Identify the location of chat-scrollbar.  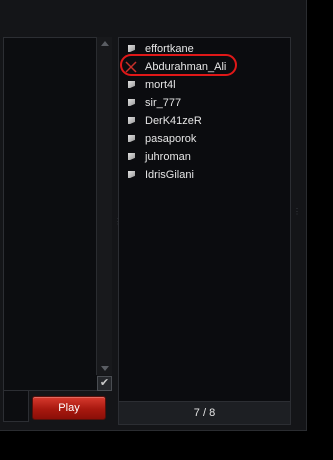
(104, 206).